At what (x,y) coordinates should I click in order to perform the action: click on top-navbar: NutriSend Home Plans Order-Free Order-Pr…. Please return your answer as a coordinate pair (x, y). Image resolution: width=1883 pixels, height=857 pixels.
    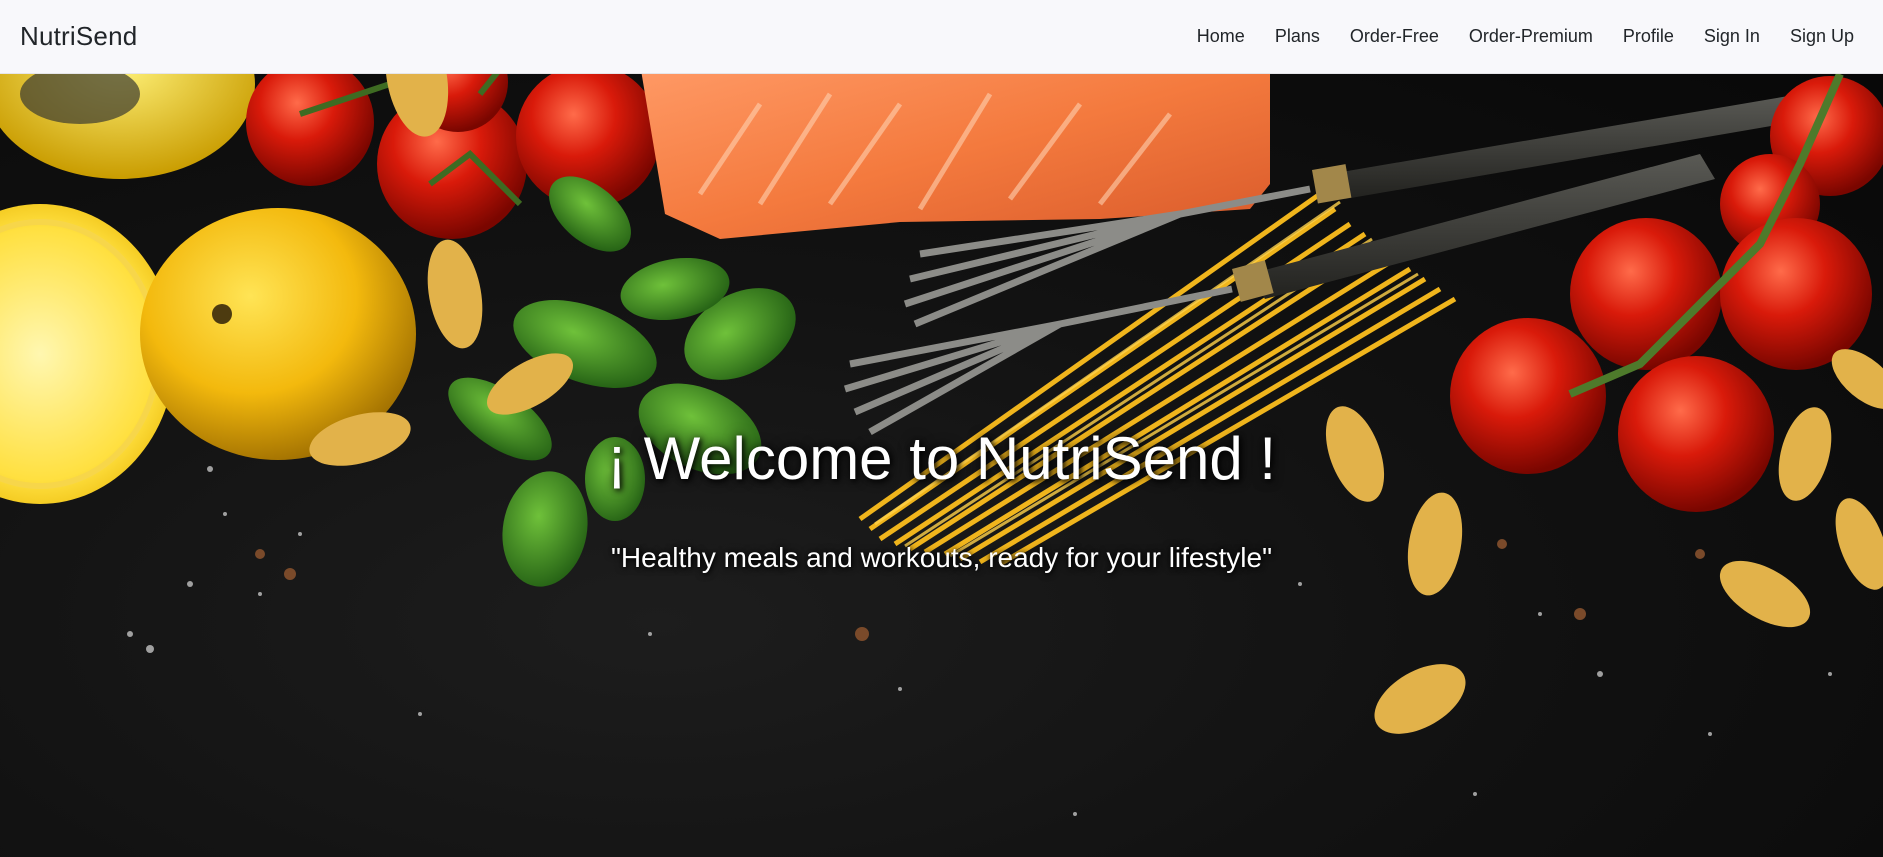
    Looking at the image, I should click on (941, 37).